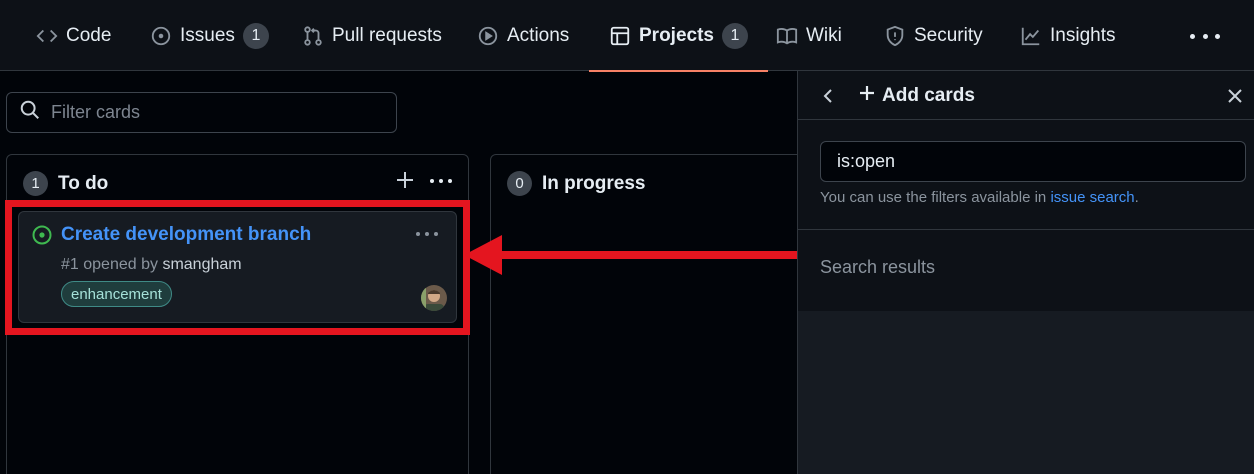 The width and height of the screenshot is (1254, 474). I want to click on column-count: 1, so click(35, 183).